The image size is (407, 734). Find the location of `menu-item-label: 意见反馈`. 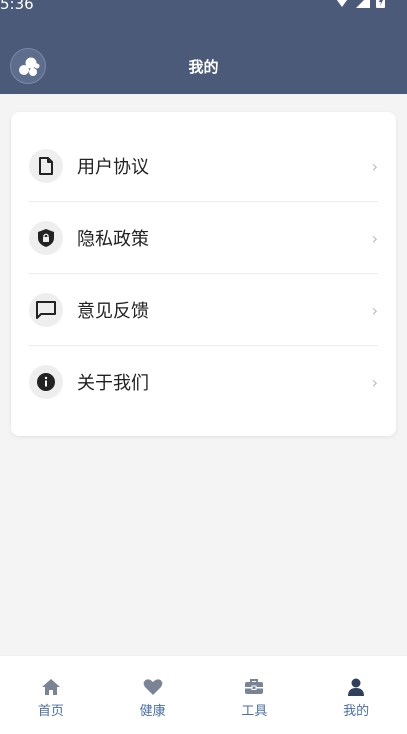

menu-item-label: 意见反馈 is located at coordinates (113, 311).